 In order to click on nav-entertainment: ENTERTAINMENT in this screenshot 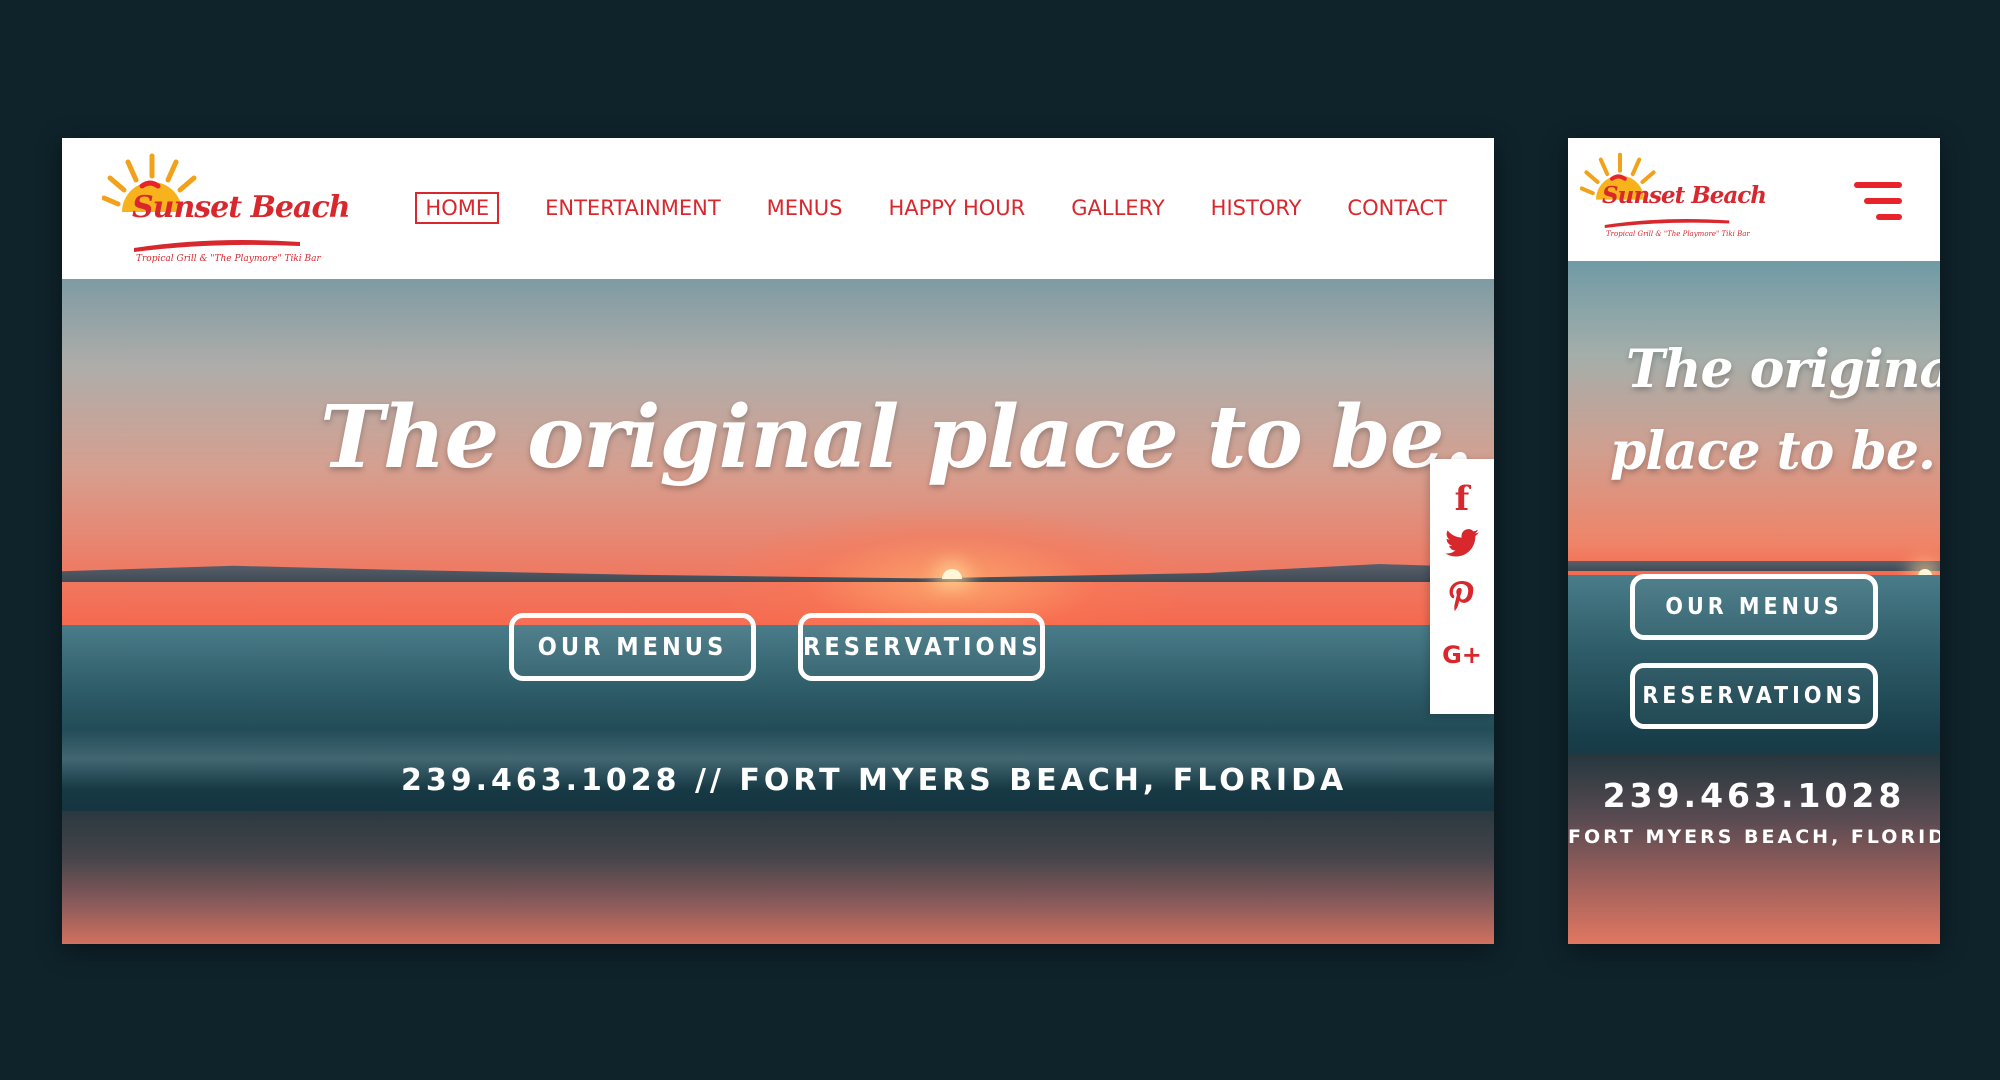, I will do `click(633, 208)`.